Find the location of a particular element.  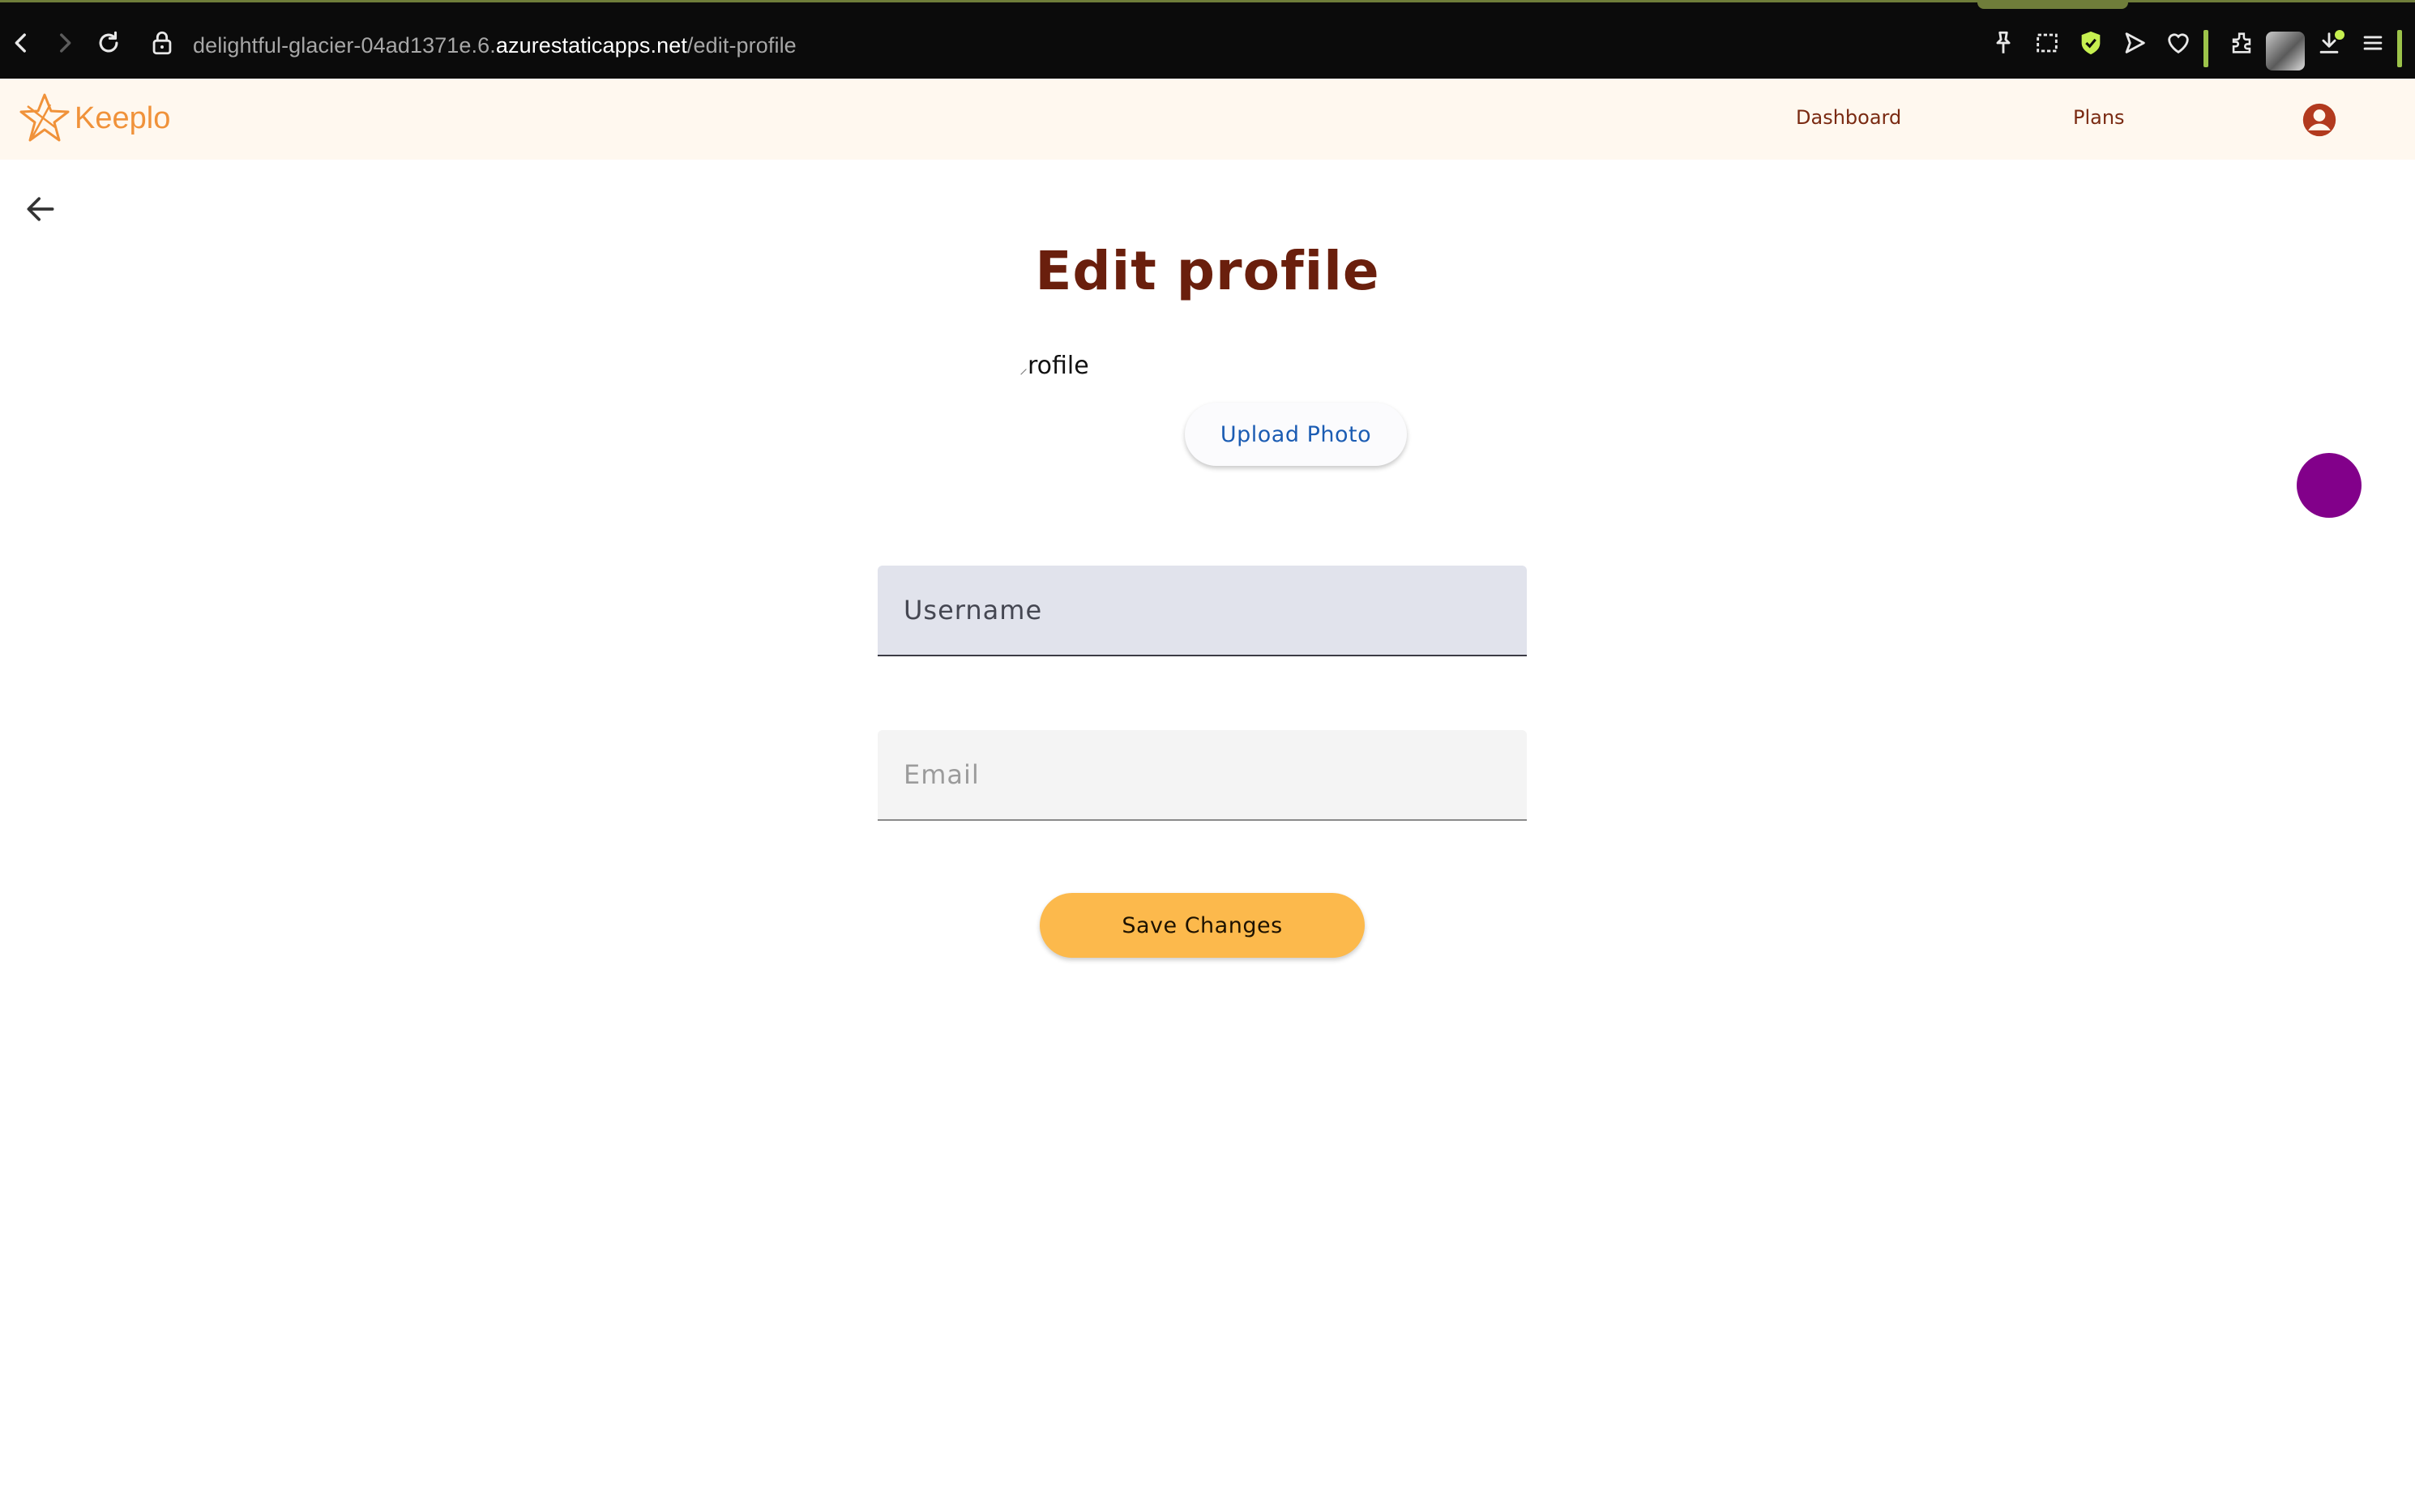

nav-dashboard: Dashboard is located at coordinates (1848, 117).